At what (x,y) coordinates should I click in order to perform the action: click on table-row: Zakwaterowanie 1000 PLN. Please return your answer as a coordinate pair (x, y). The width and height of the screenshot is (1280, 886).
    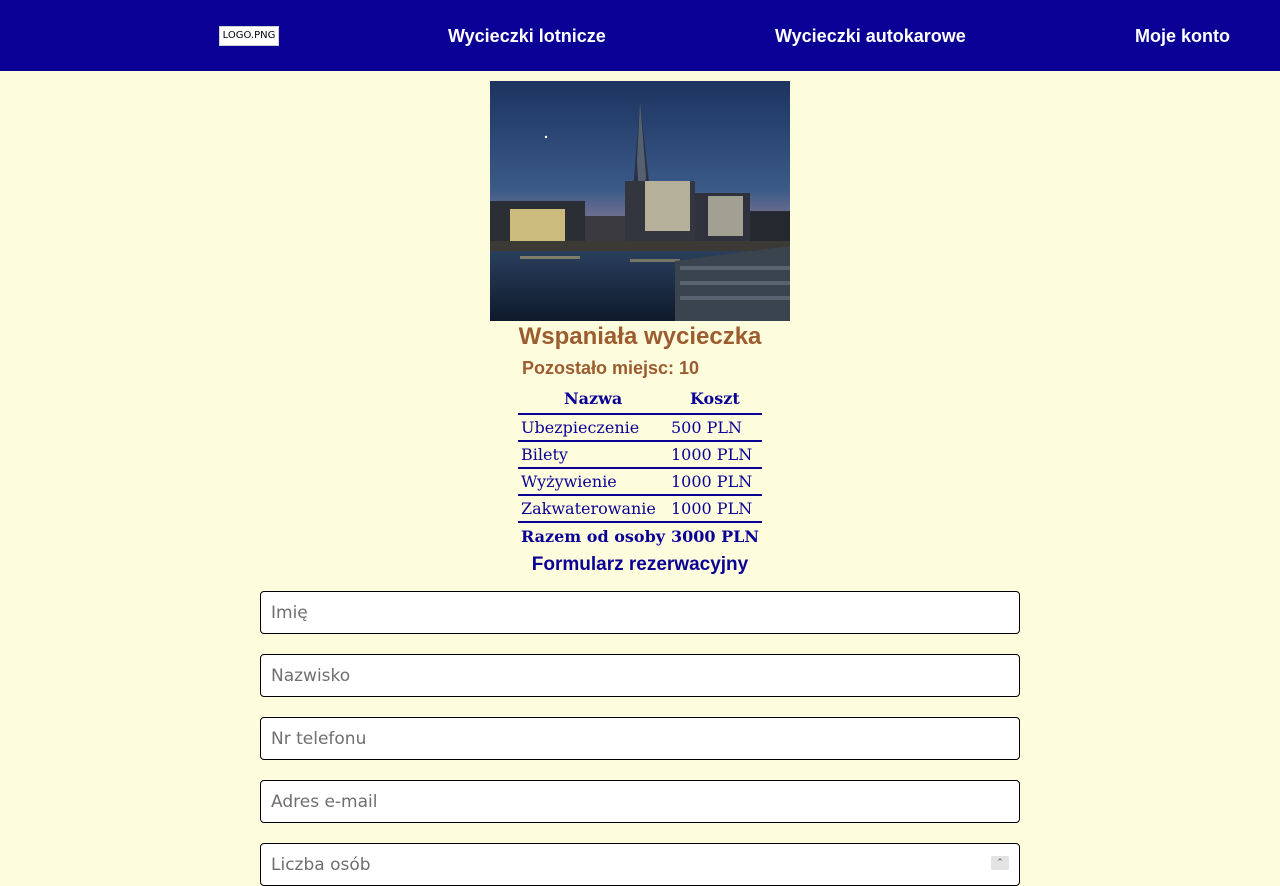
    Looking at the image, I should click on (640, 509).